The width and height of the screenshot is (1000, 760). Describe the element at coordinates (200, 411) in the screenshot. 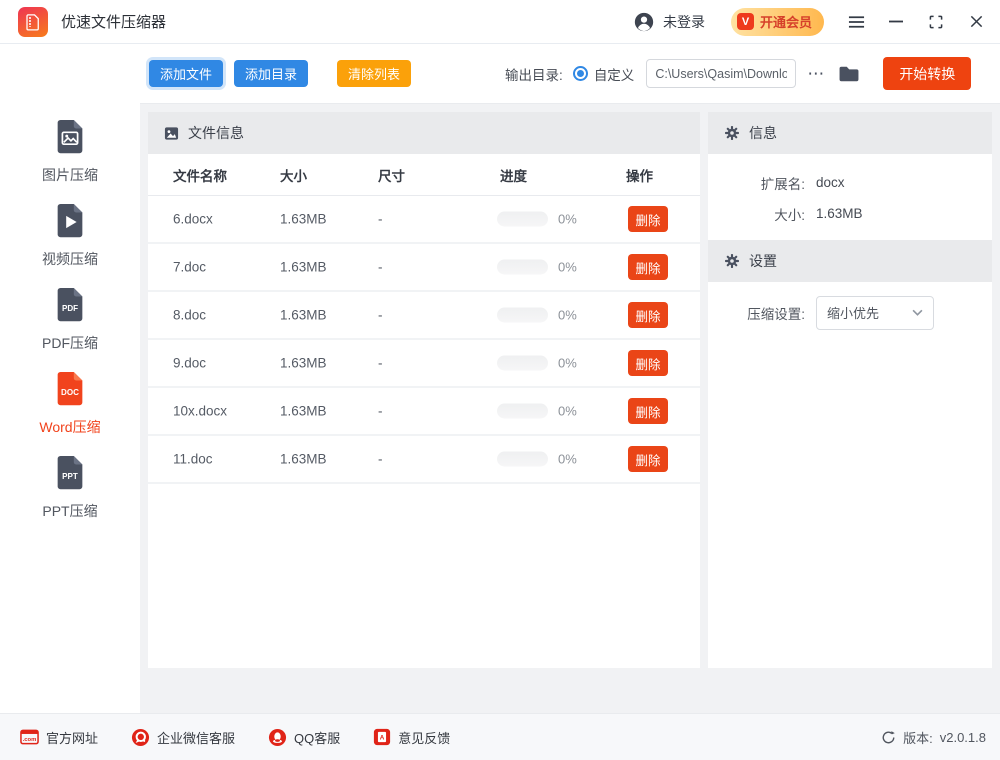

I see `file-name: 10x.docx` at that location.